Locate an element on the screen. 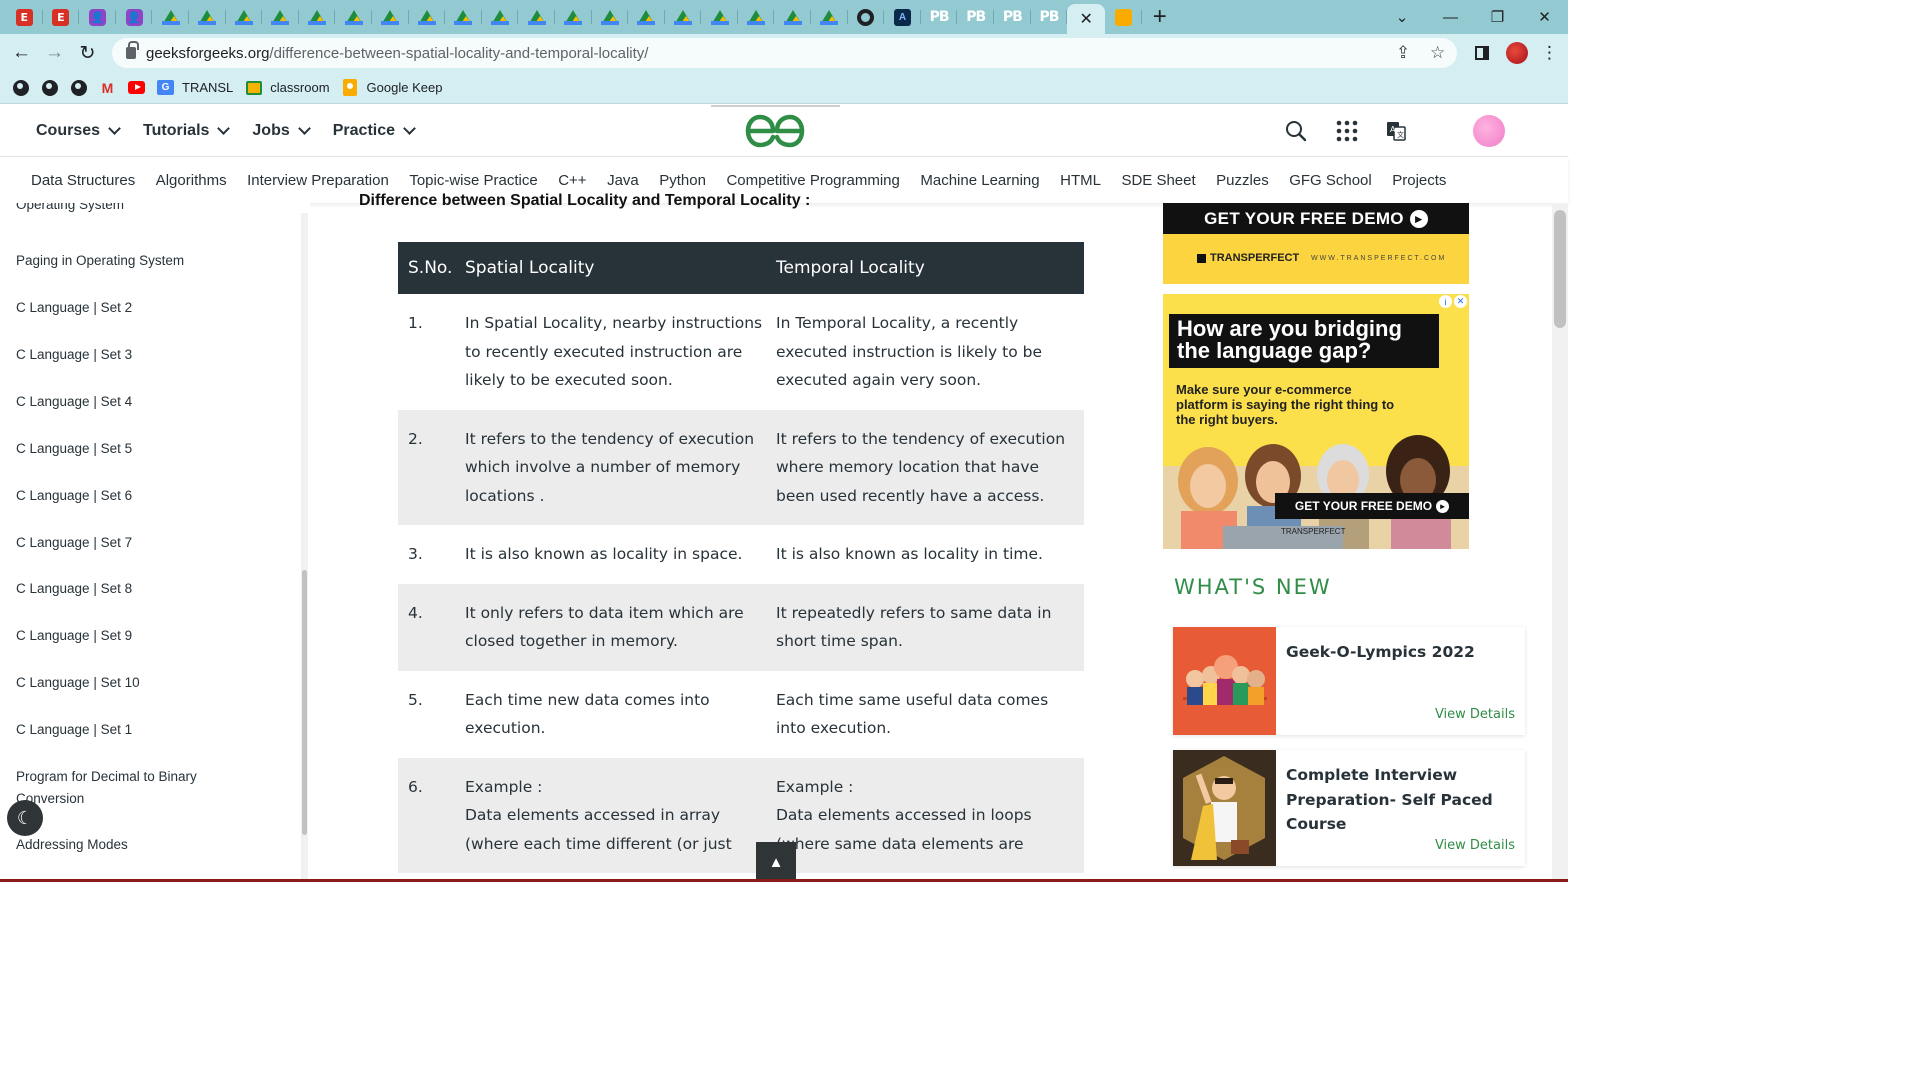  bookmark-item: M is located at coordinates (107, 88).